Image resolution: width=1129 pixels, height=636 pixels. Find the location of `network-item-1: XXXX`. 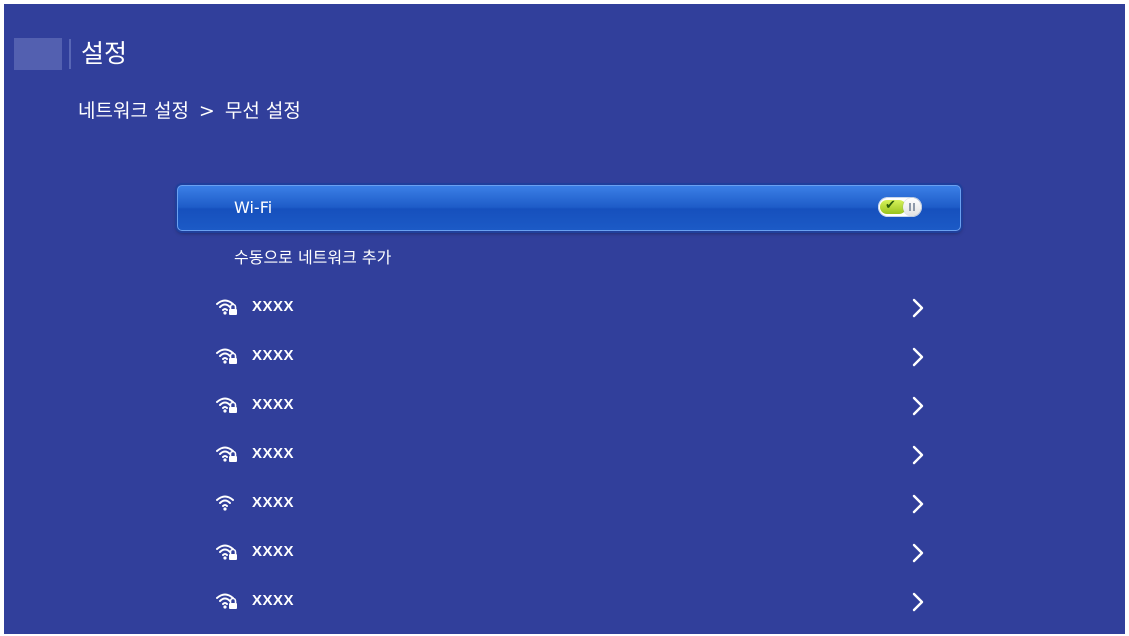

network-item-1: XXXX is located at coordinates (569, 307).